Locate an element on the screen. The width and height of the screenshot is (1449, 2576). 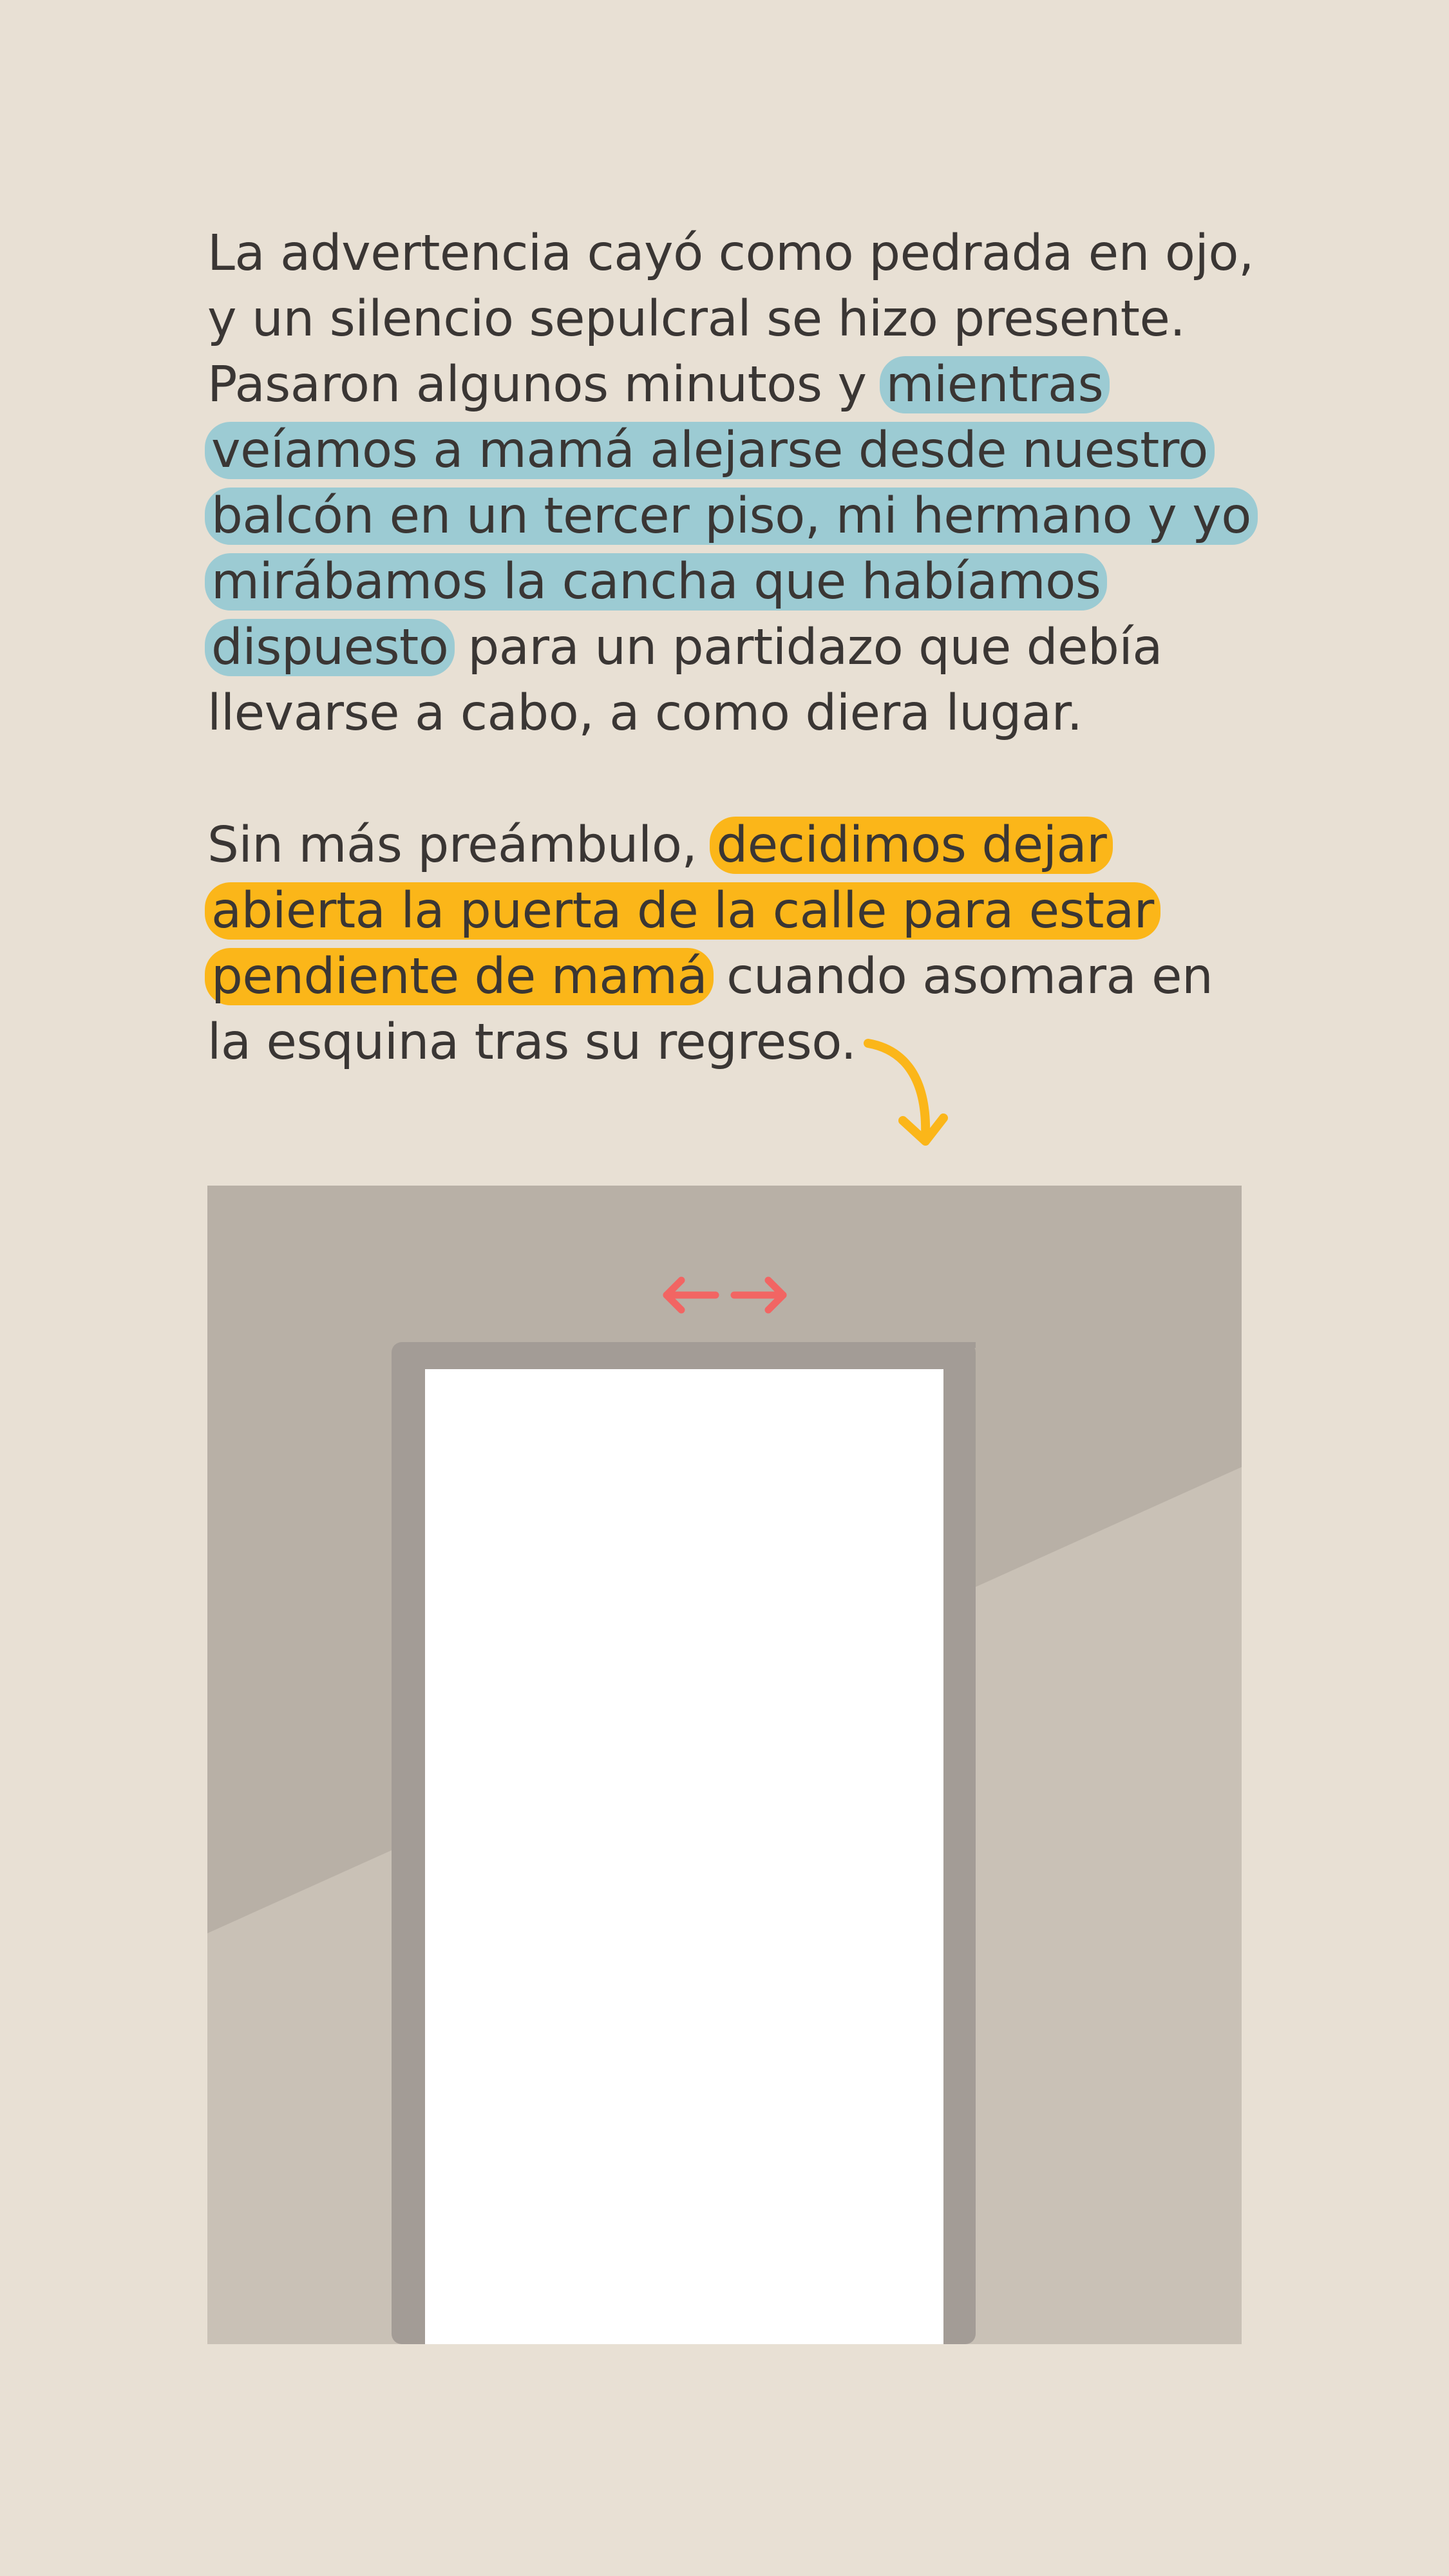
paragraph-2-text-start: Sin más preámbulo, is located at coordinates (460, 846).